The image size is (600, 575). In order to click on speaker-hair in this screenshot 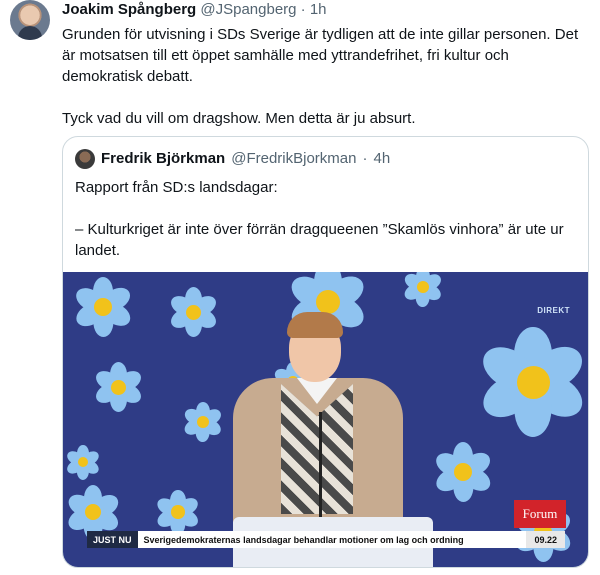, I will do `click(315, 325)`.